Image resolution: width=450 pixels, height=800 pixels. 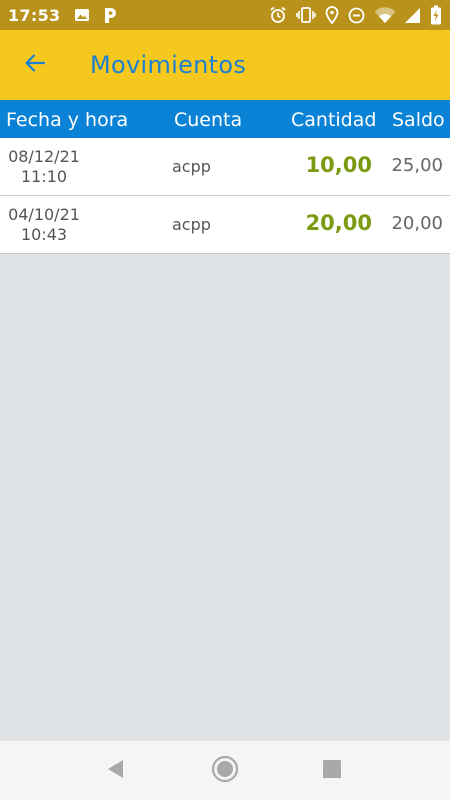 I want to click on row-amount: 10,00, so click(x=338, y=165).